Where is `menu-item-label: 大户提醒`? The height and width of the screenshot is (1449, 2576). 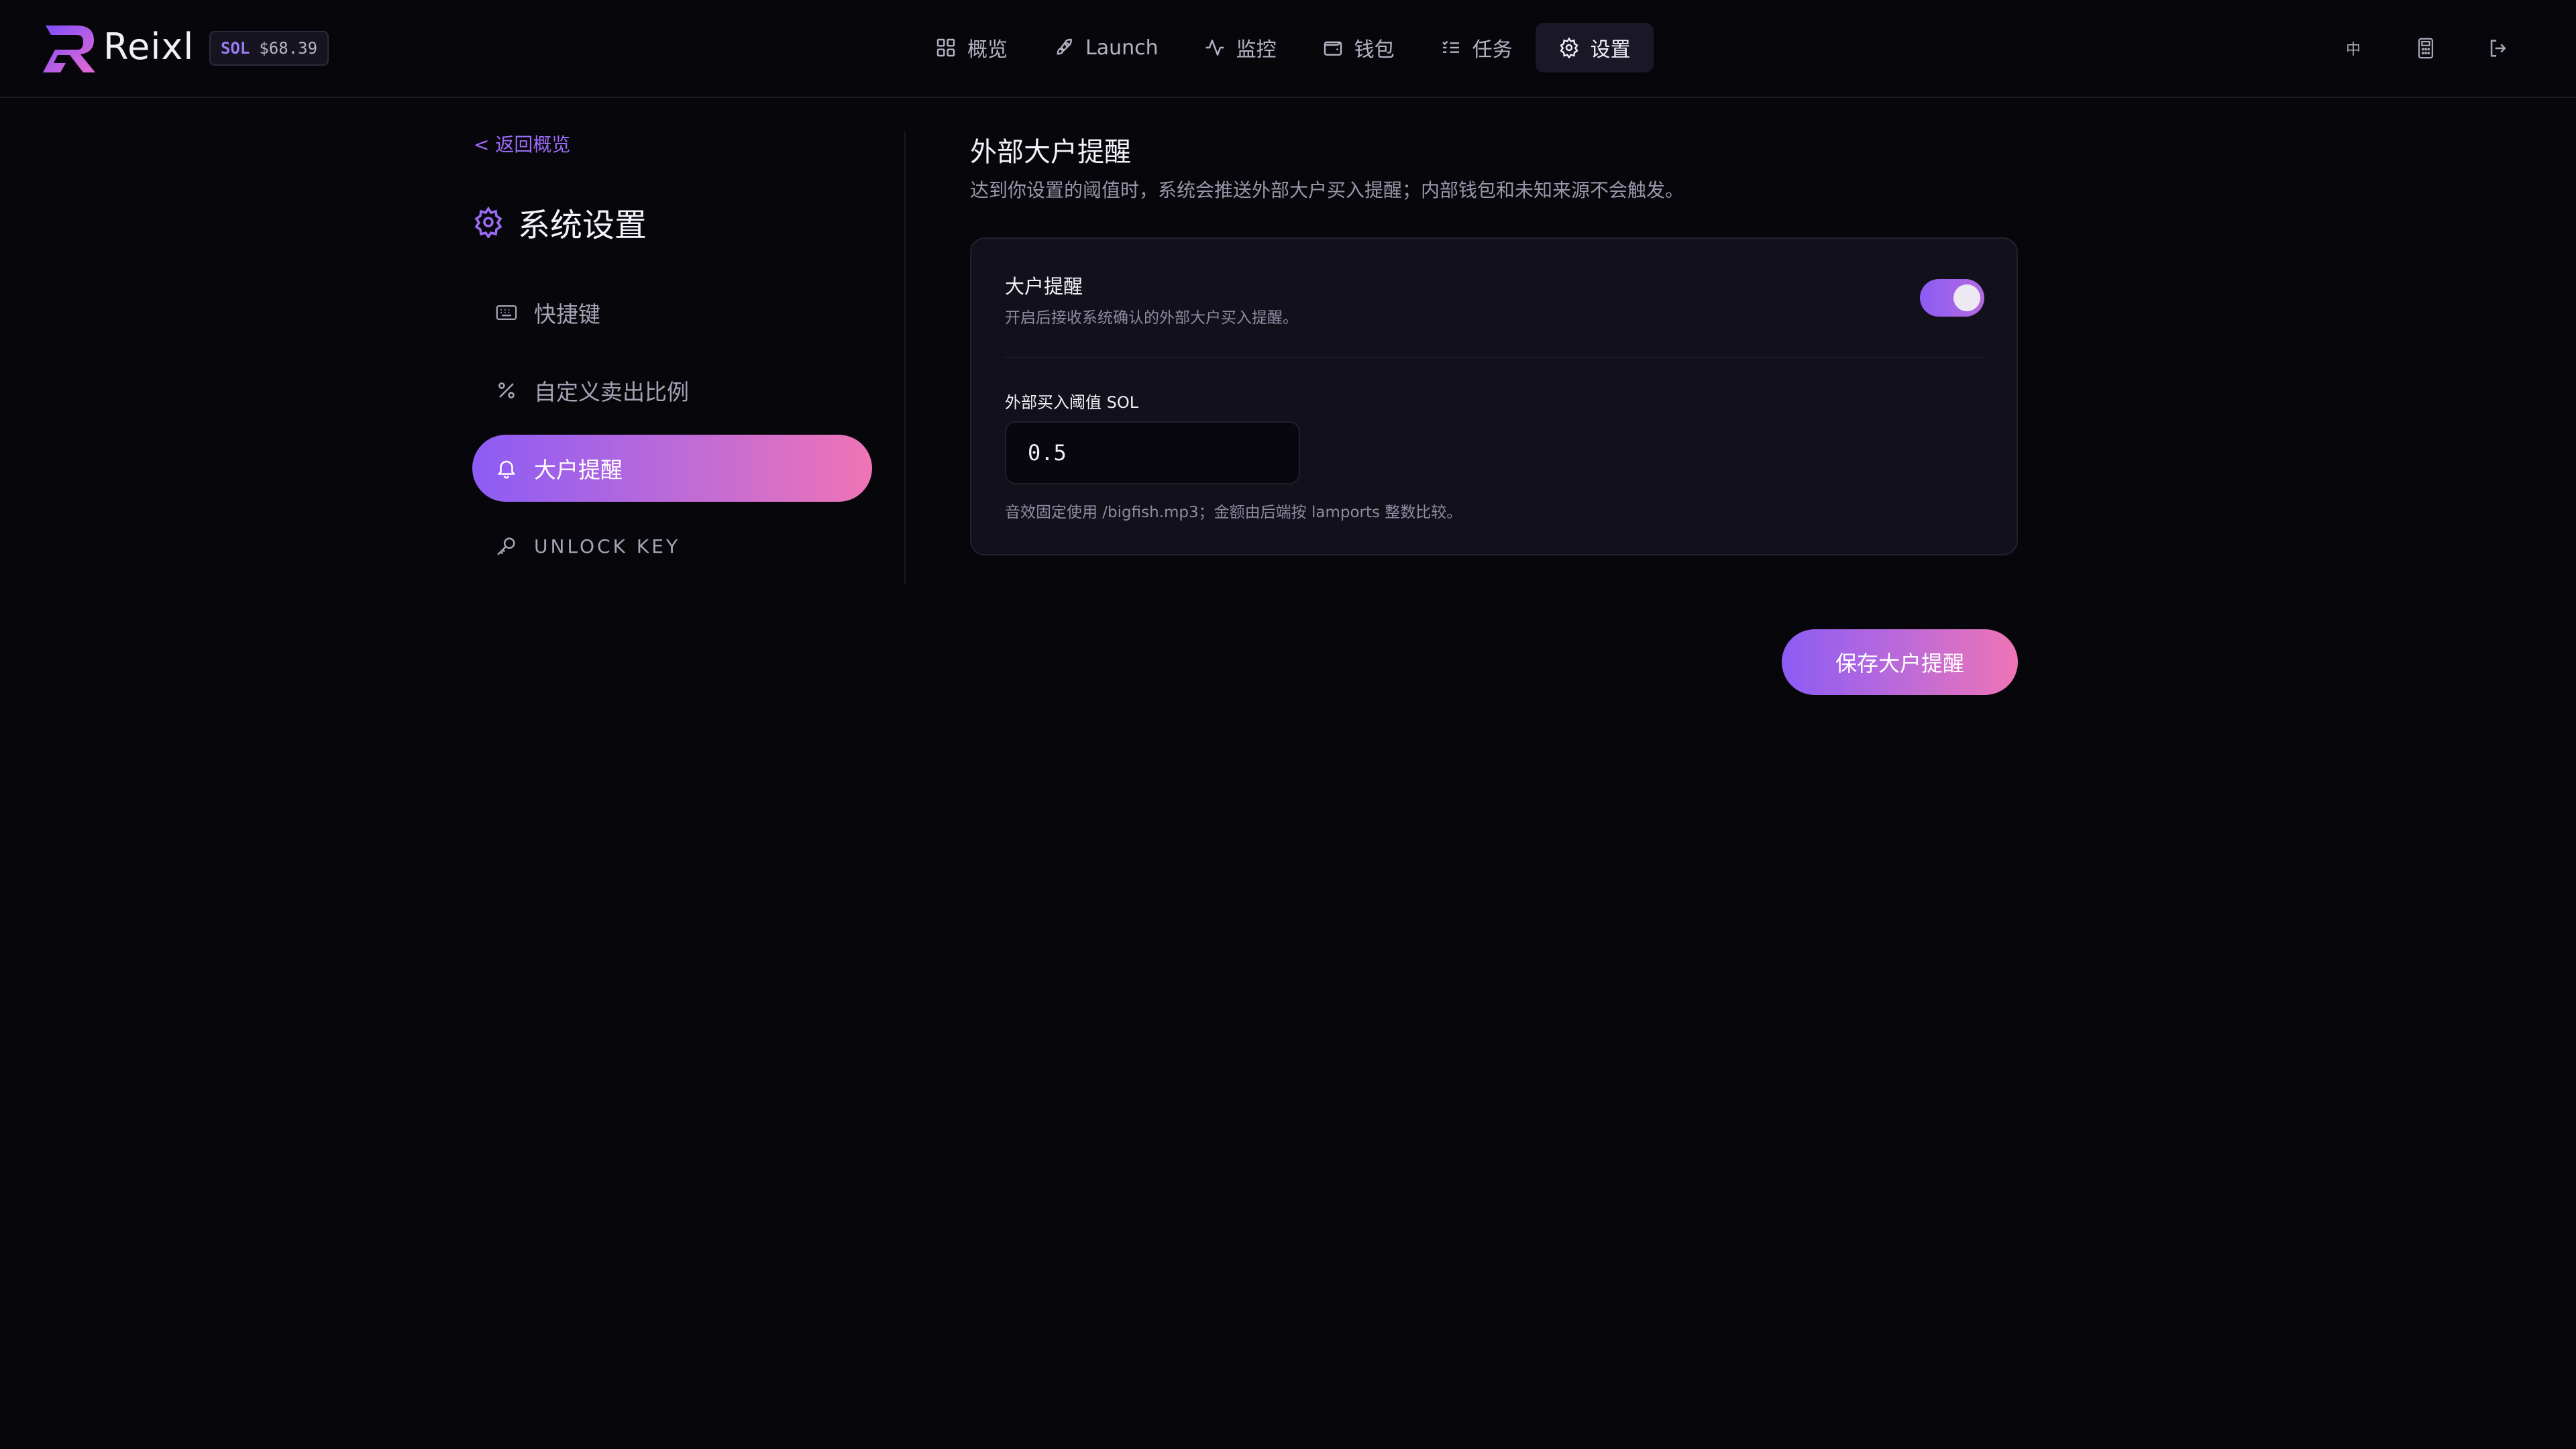 menu-item-label: 大户提醒 is located at coordinates (578, 470).